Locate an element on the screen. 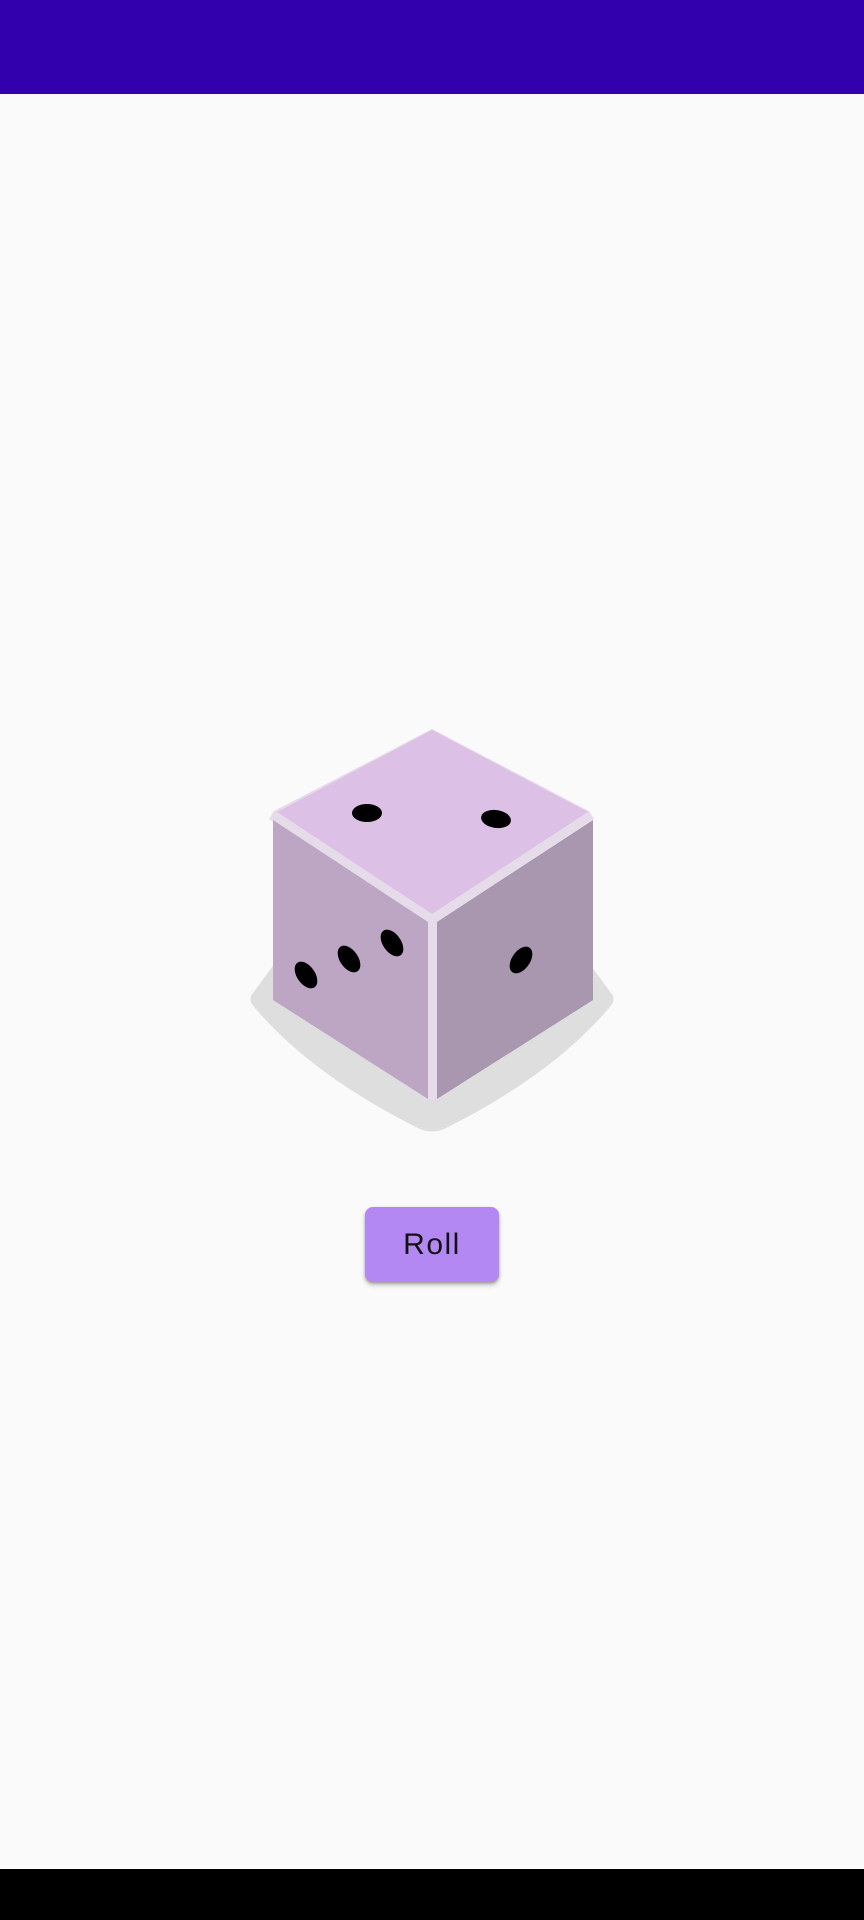  dice-icon is located at coordinates (432, 930).